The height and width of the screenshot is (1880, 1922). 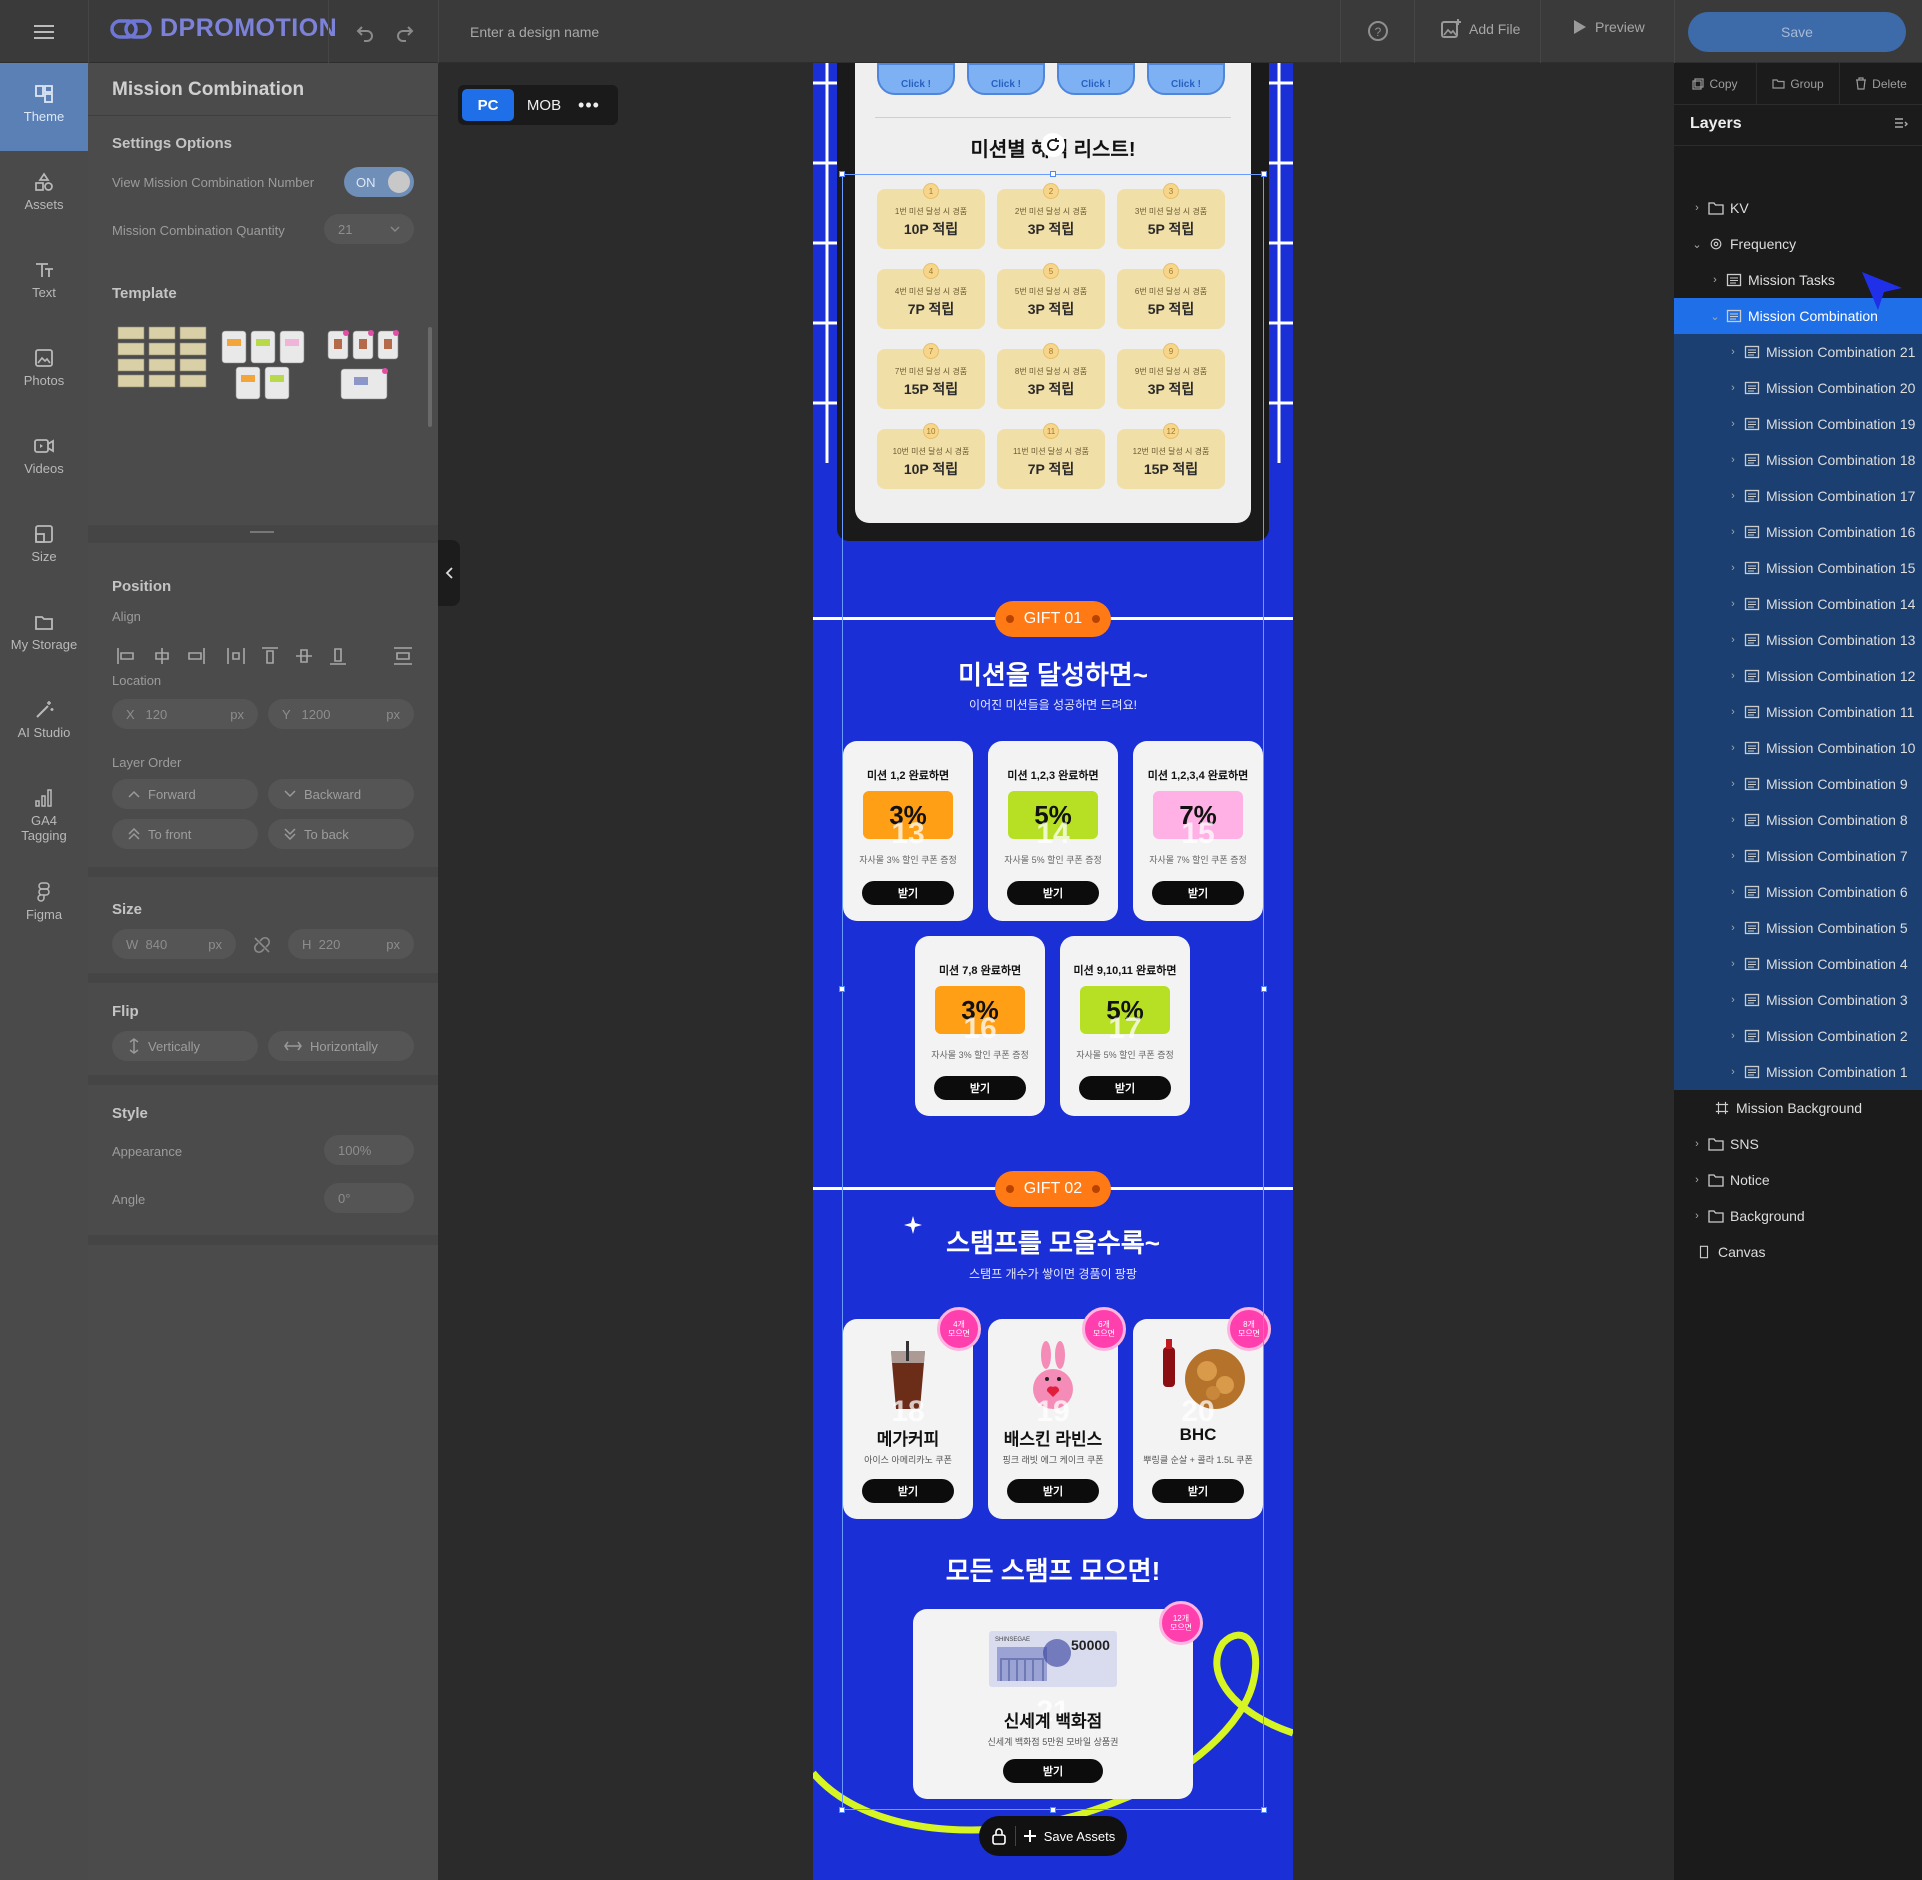 I want to click on layer-row: › Mission Combination 3, so click(x=1798, y=1000).